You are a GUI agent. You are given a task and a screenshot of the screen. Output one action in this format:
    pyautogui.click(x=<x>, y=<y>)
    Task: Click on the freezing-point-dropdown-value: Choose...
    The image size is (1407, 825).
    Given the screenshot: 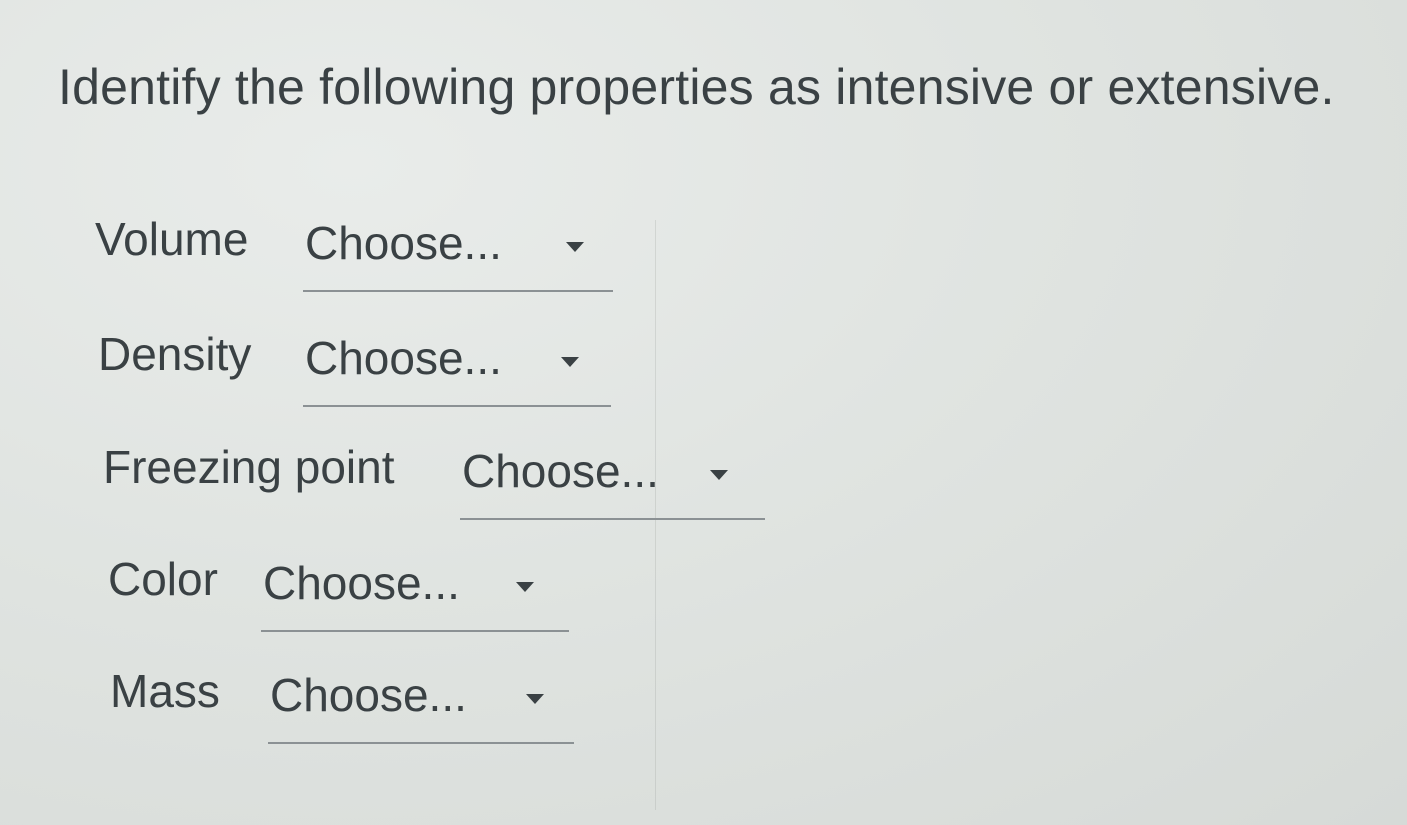 What is the action you would take?
    pyautogui.click(x=560, y=471)
    